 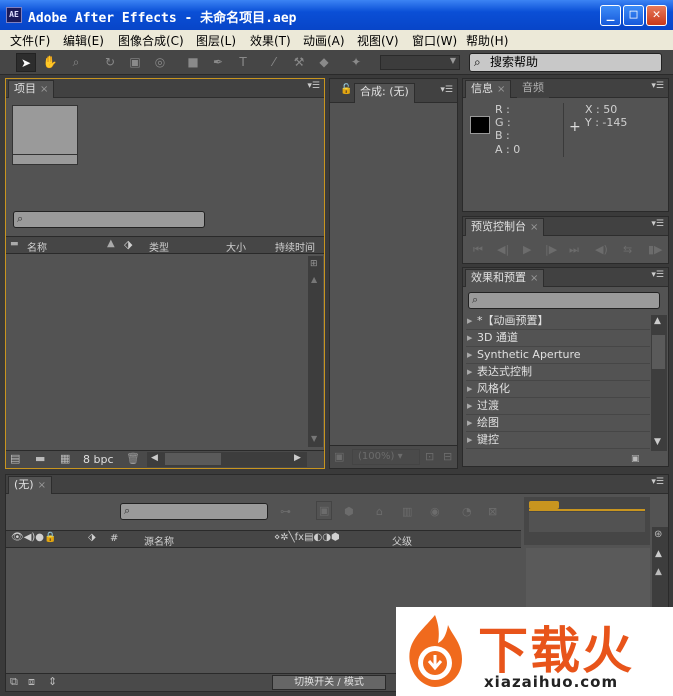 What do you see at coordinates (558, 355) in the screenshot?
I see `effect-category: Synthetic Aperture` at bounding box center [558, 355].